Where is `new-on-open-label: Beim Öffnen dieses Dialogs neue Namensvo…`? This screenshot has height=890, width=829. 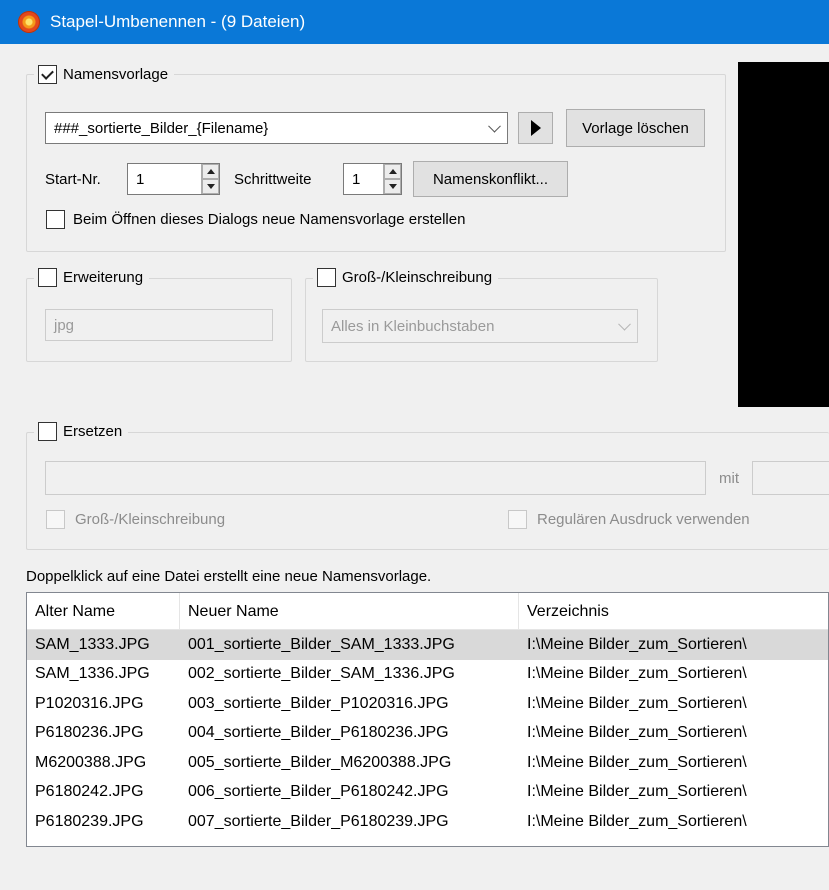
new-on-open-label: Beim Öffnen dieses Dialogs neue Namensvo… is located at coordinates (269, 219).